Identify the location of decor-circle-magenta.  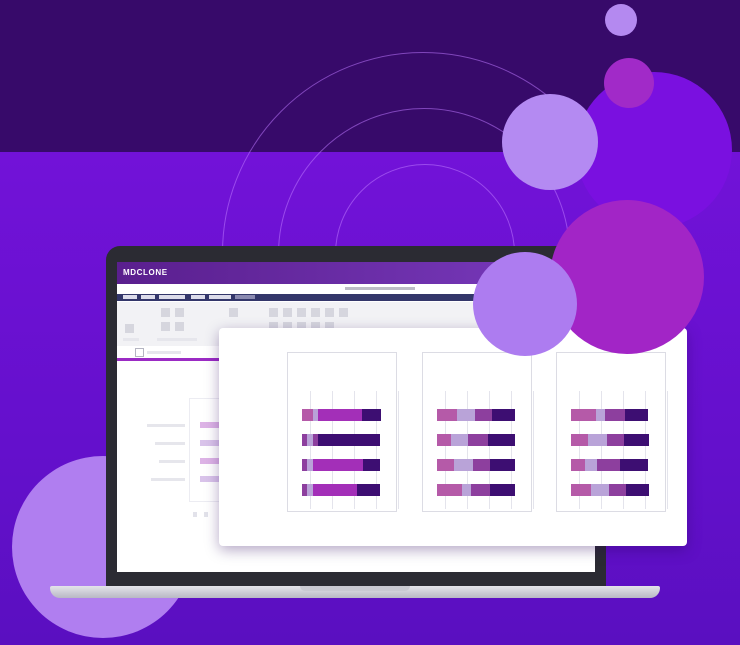
(627, 277).